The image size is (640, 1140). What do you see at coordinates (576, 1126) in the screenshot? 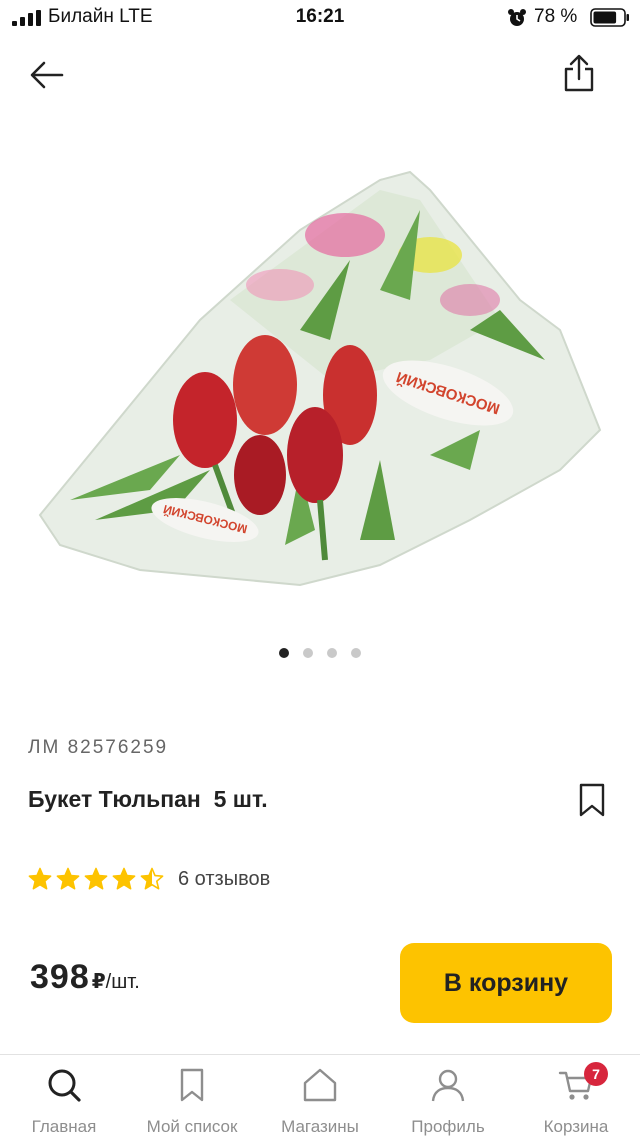
I see `tab-label: Корзина` at bounding box center [576, 1126].